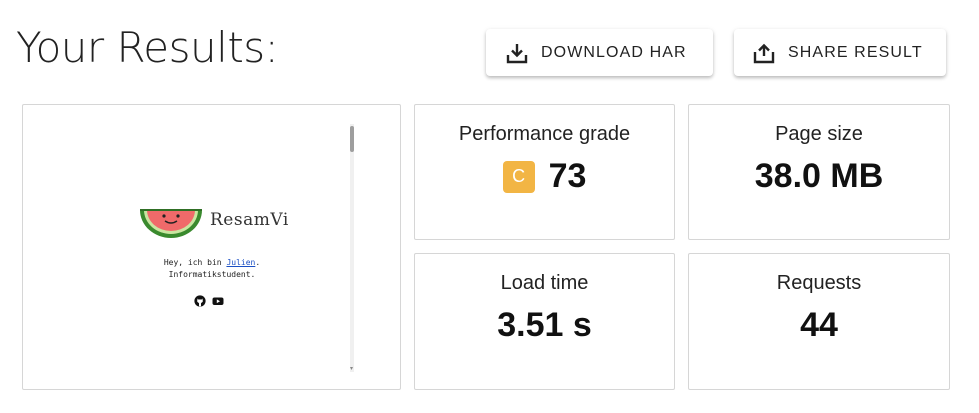  What do you see at coordinates (855, 52) in the screenshot?
I see `share-result-label: SHARE RESULT` at bounding box center [855, 52].